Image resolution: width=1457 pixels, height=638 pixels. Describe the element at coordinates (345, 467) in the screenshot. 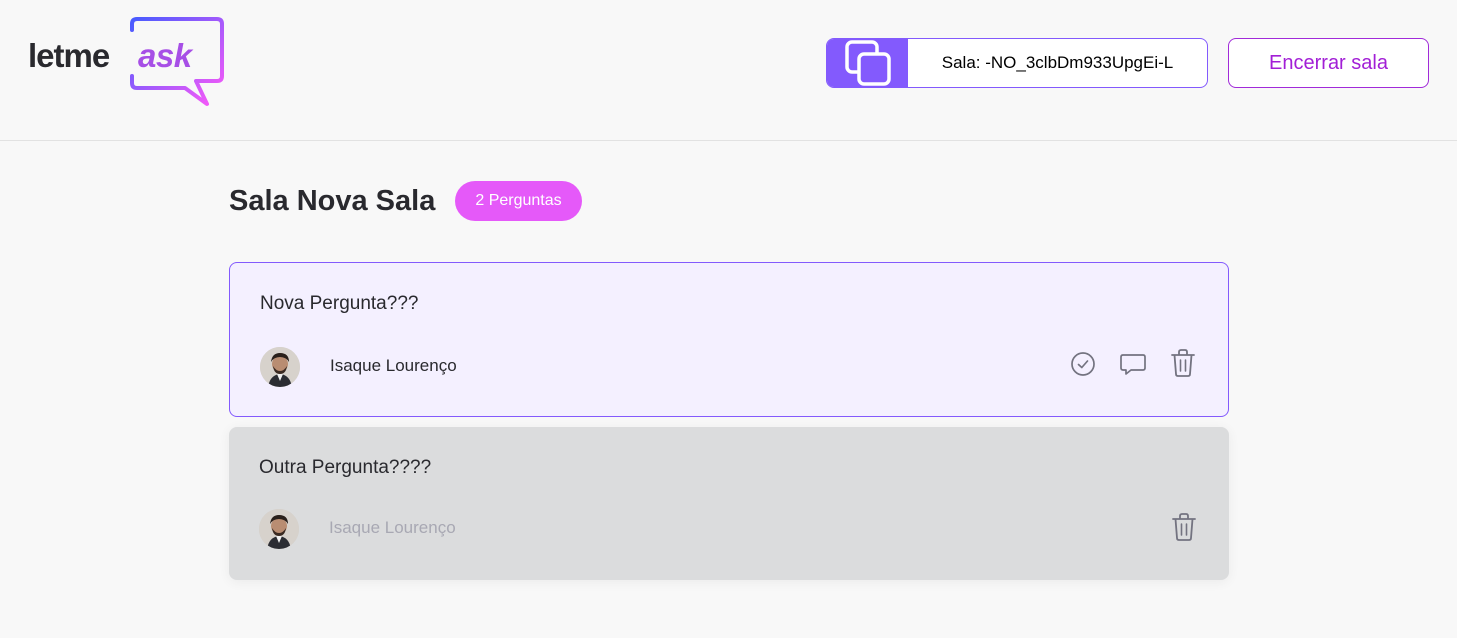

I see `question-content: Outra Pergunta????` at that location.